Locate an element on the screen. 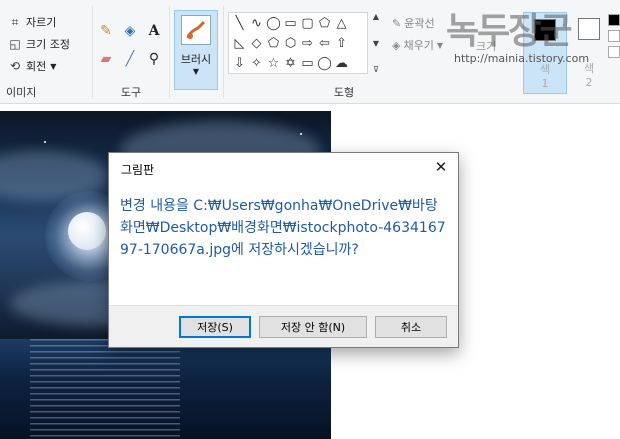  eraser-icon: ▰ is located at coordinates (106, 59).